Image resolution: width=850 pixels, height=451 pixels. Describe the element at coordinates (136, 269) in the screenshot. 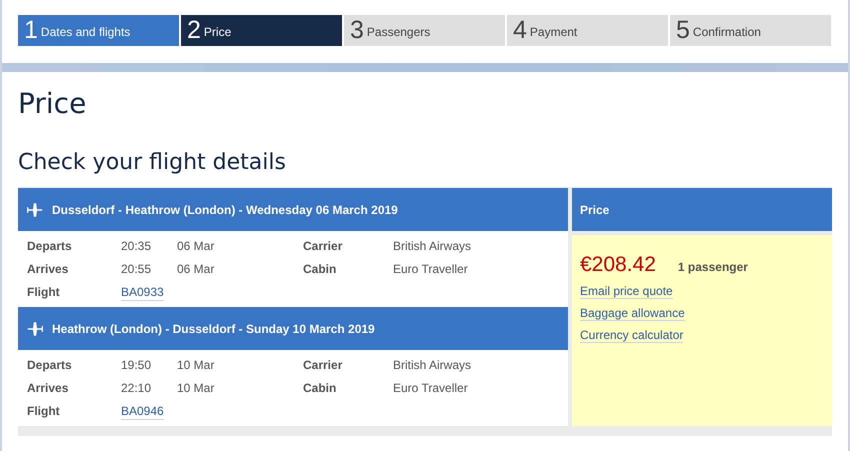

I see `time-text: 20:55` at that location.